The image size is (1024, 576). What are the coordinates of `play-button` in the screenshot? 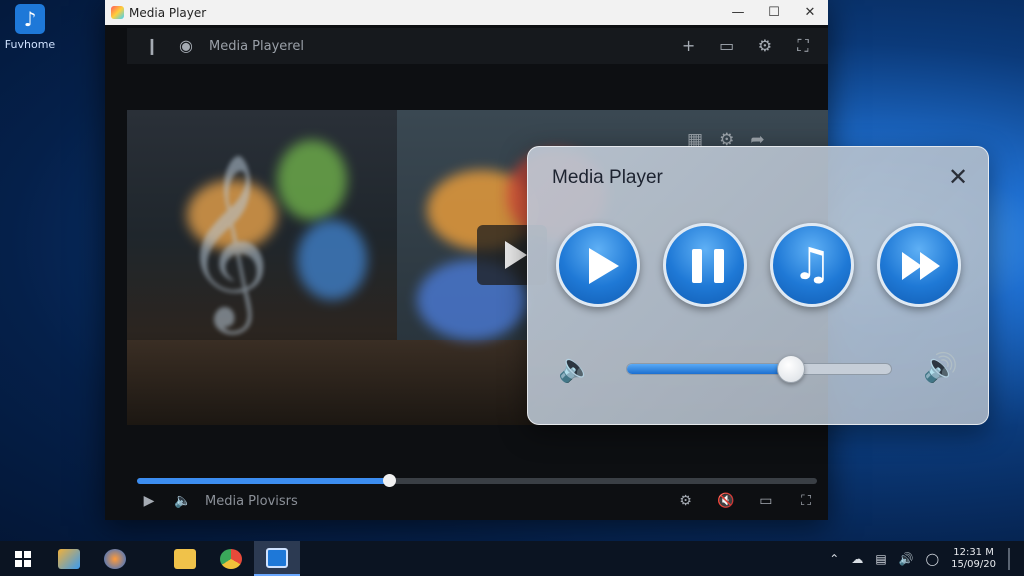 It's located at (598, 265).